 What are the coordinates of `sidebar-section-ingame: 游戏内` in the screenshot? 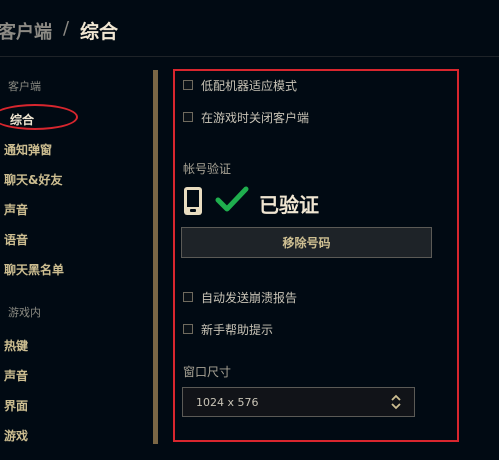 It's located at (24, 312).